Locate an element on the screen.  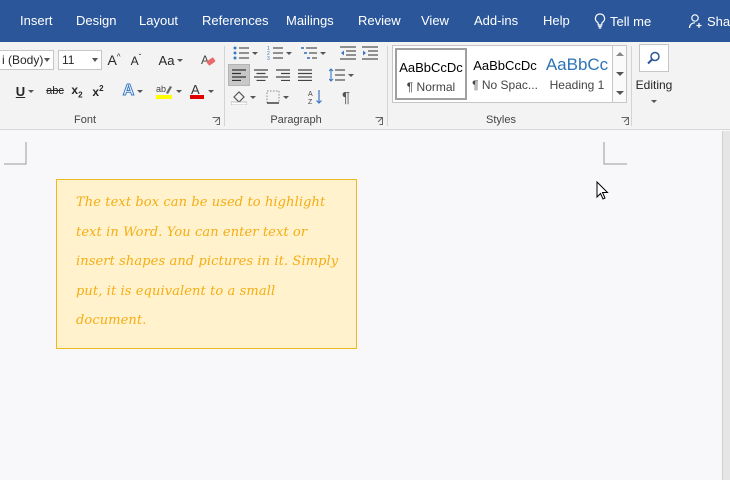
line-spacing-button is located at coordinates (341, 75).